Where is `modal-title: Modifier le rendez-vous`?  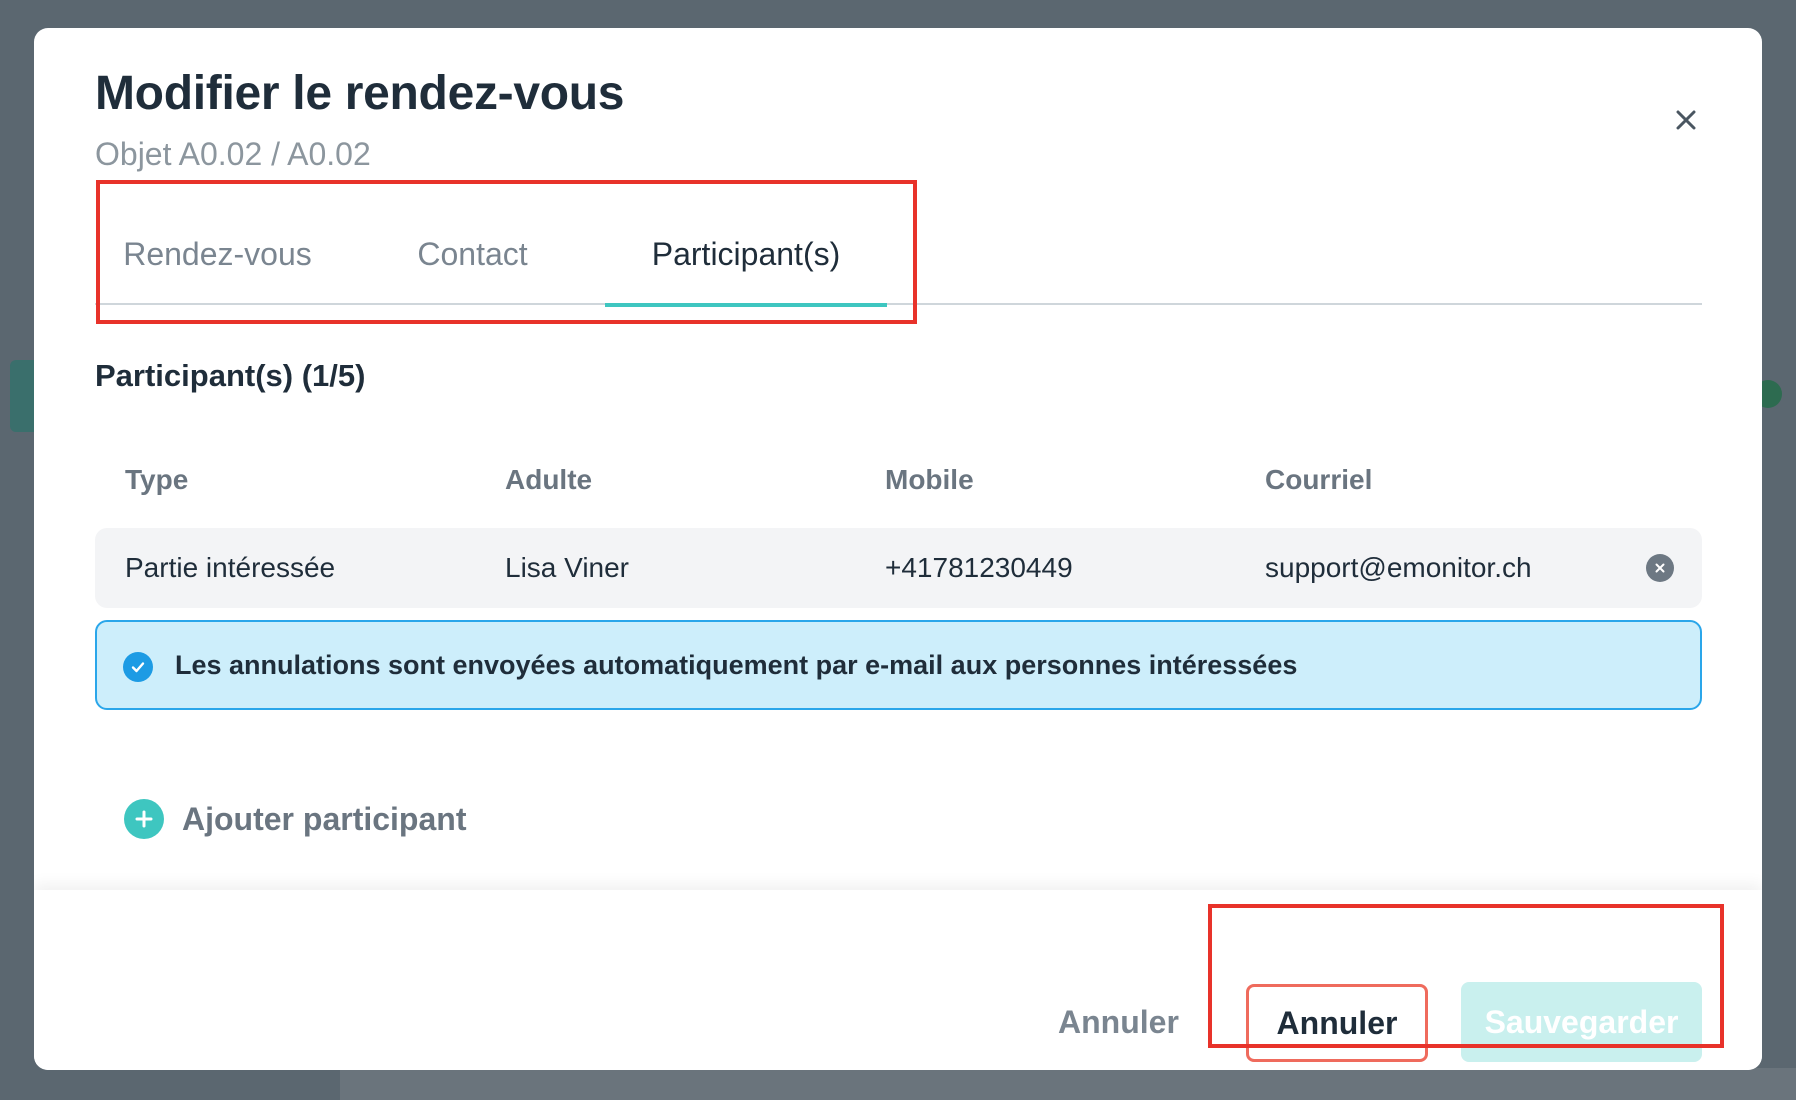 modal-title: Modifier le rendez-vous is located at coordinates (360, 93).